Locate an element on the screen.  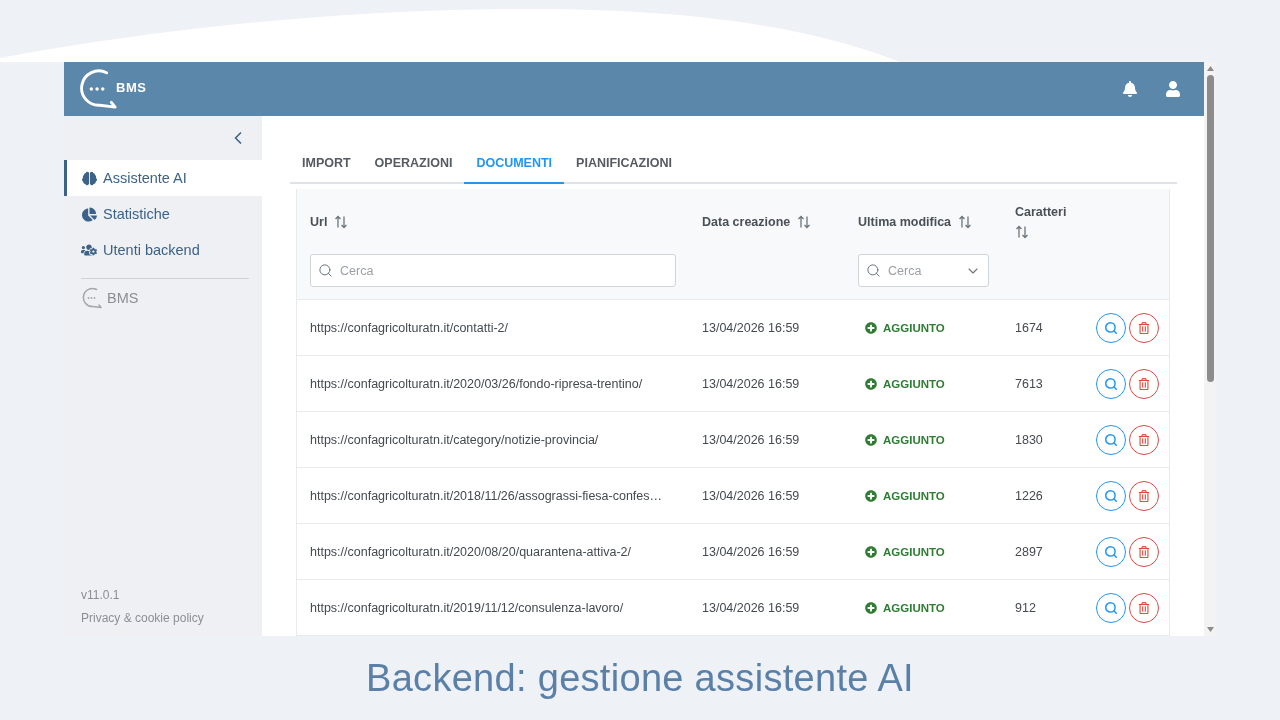
characters-cell-text: 912 is located at coordinates (1025, 607).